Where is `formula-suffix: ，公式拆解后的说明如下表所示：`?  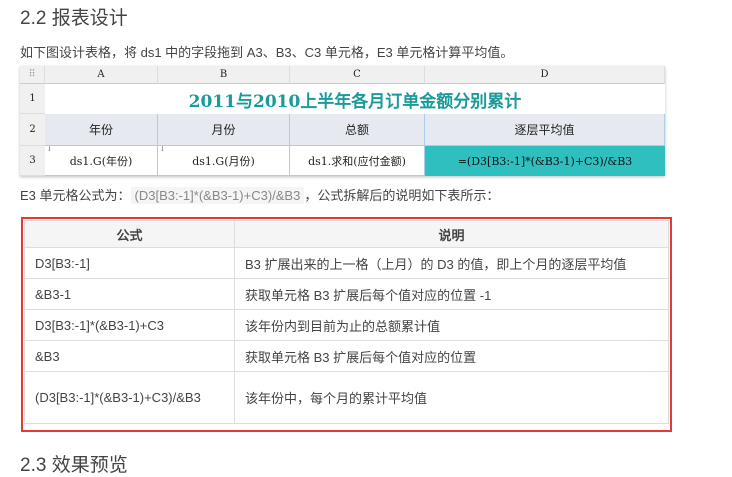 formula-suffix: ，公式拆解后的说明如下表所示： is located at coordinates (402, 195).